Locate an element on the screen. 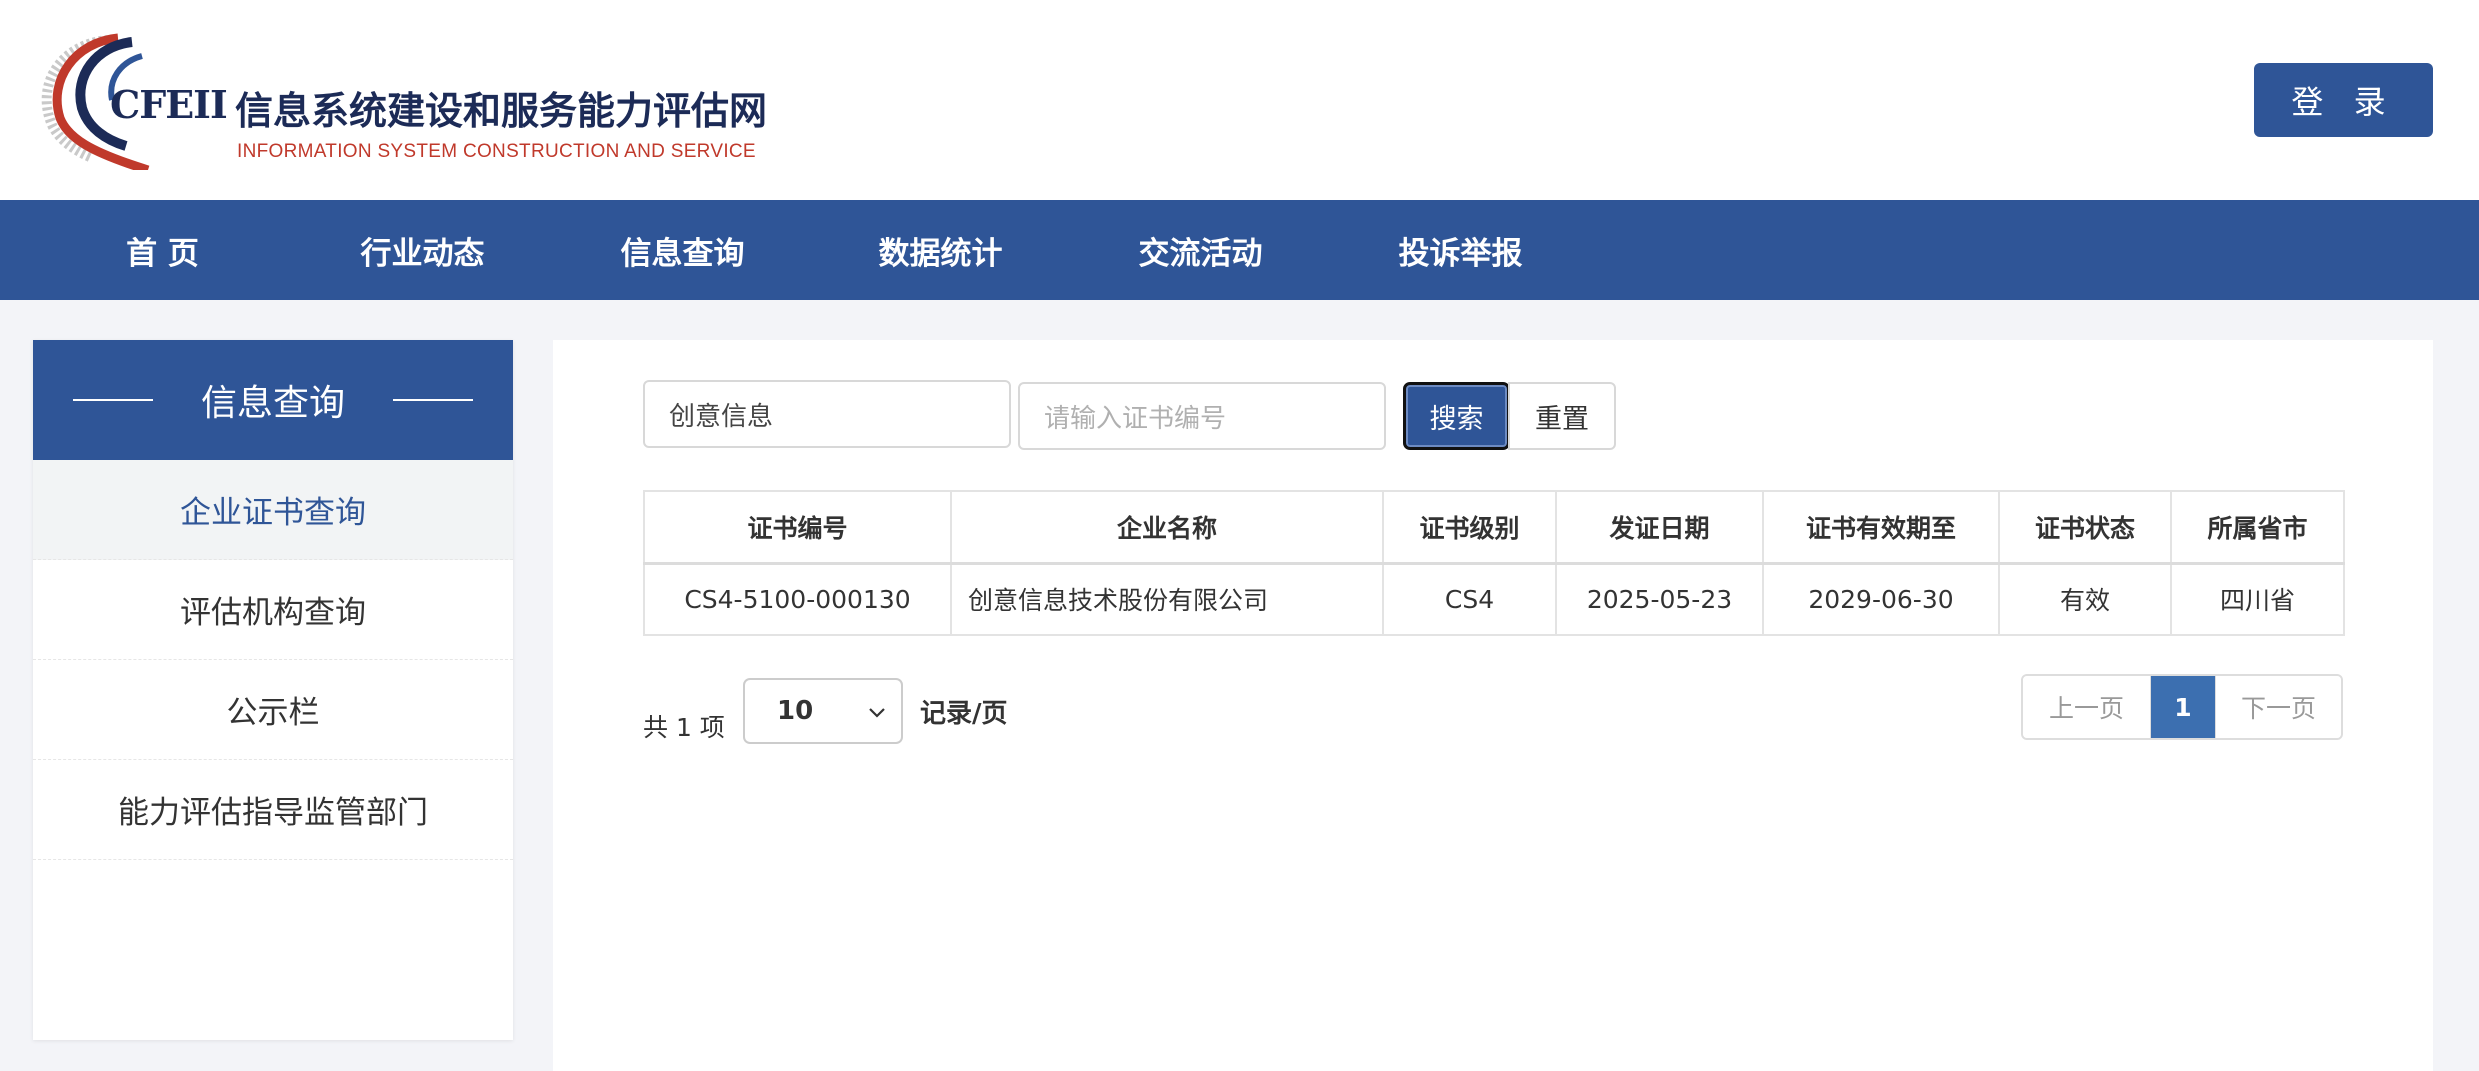 This screenshot has width=2479, height=1071. cell-company-name: 创意信息技术股份有限公司 is located at coordinates (1167, 599).